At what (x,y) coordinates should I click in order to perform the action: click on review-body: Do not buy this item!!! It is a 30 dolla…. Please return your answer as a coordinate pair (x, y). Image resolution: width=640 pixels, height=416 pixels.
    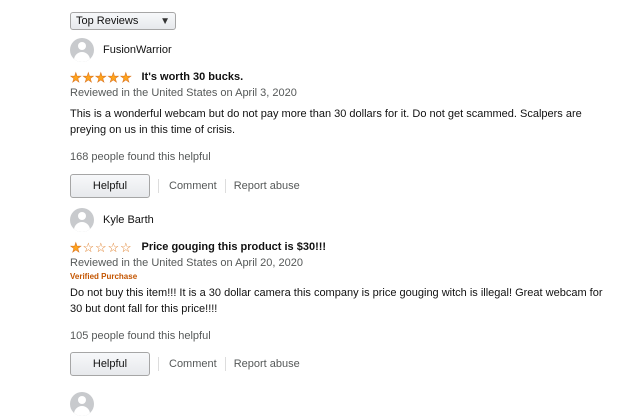
    Looking at the image, I should click on (336, 301).